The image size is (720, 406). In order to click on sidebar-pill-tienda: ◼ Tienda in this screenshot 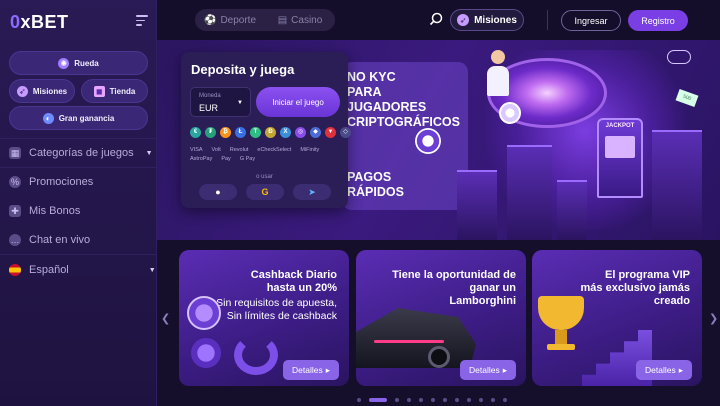, I will do `click(114, 91)`.